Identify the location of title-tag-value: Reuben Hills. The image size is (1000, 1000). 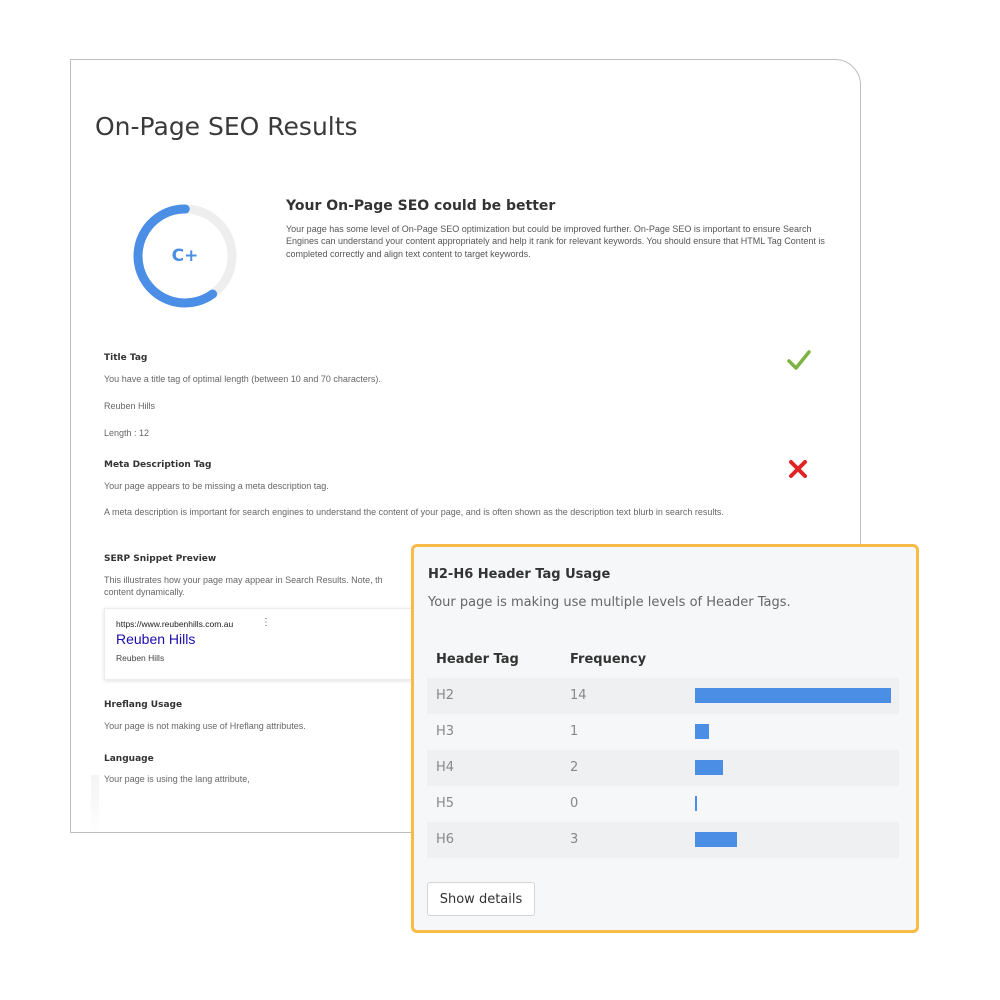
(130, 406).